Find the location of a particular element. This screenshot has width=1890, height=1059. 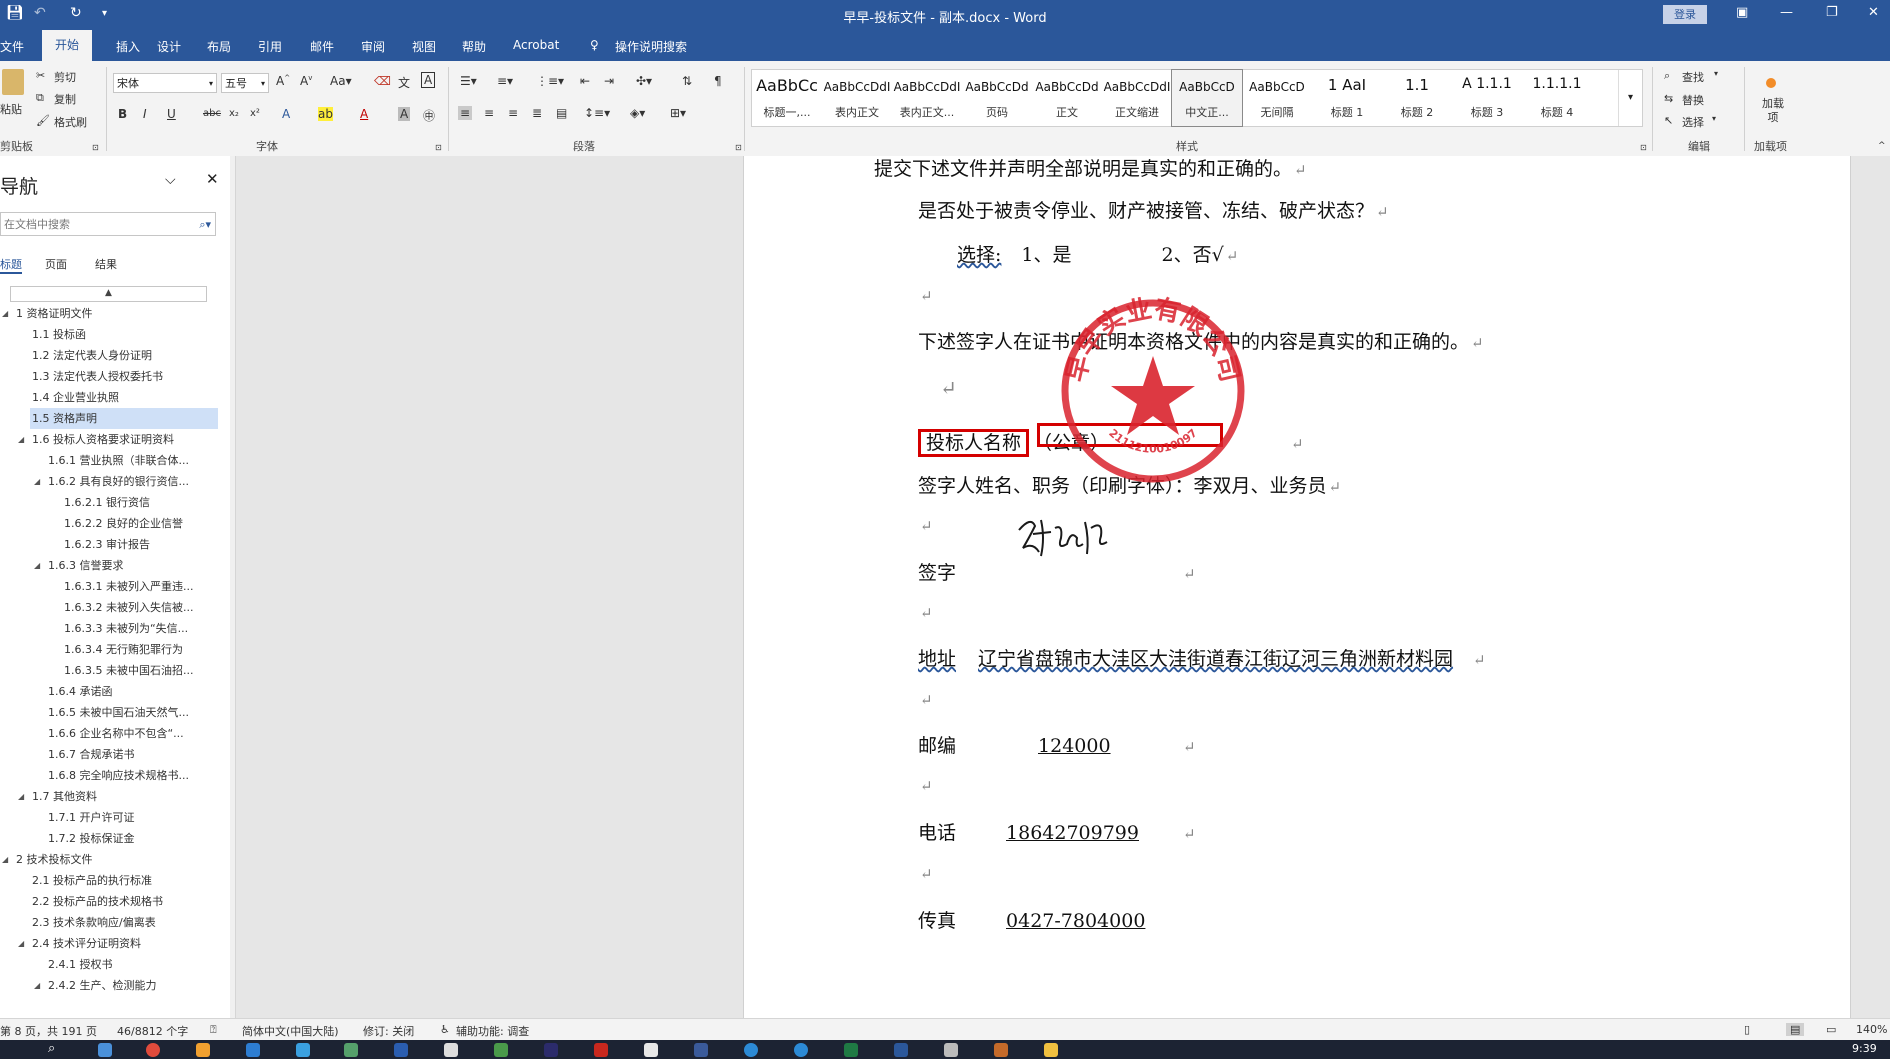

replace-button: 替换 is located at coordinates (1693, 100).